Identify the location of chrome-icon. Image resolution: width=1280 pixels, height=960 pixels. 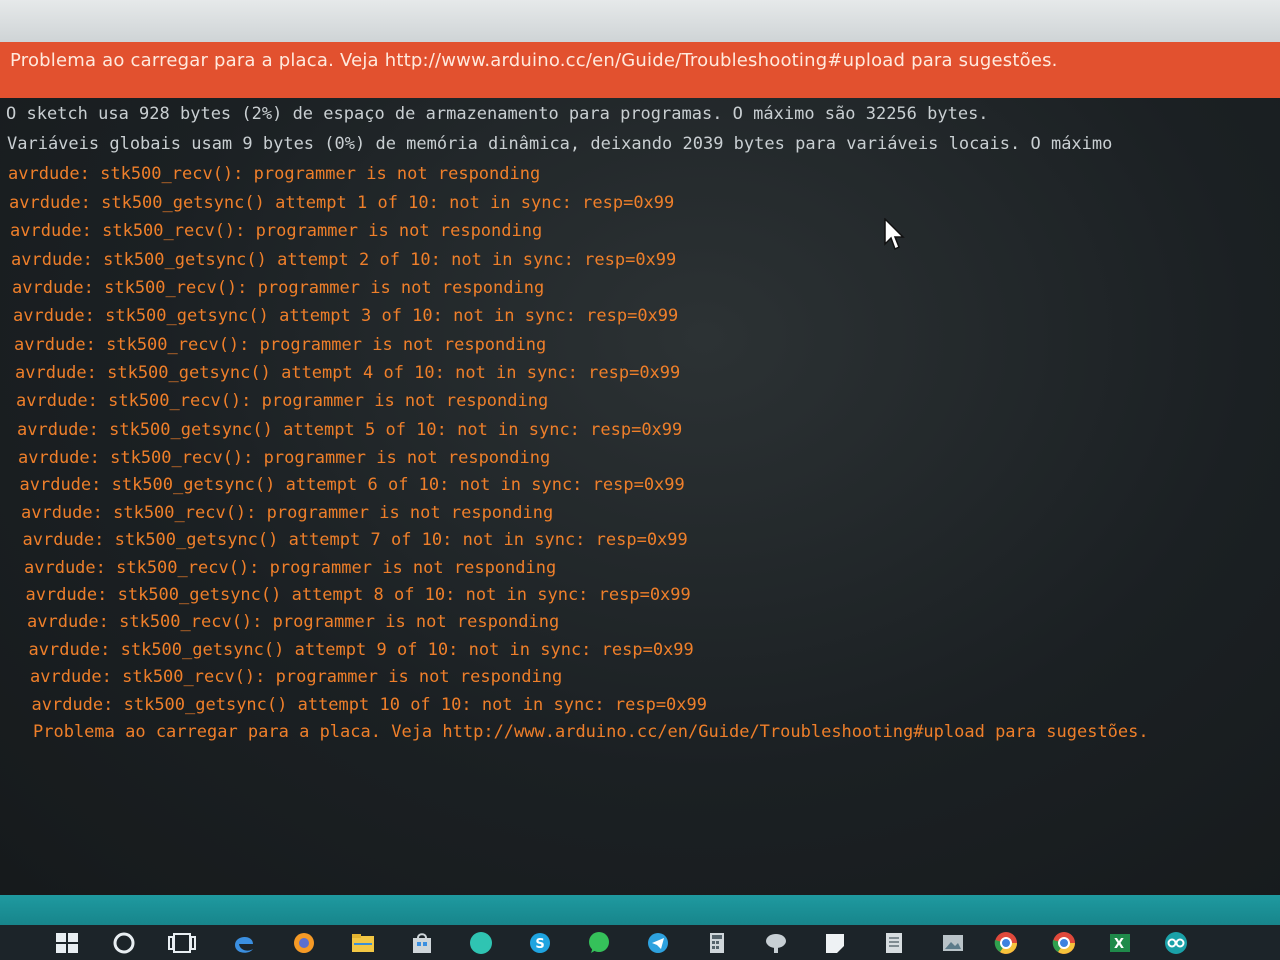
(1006, 943).